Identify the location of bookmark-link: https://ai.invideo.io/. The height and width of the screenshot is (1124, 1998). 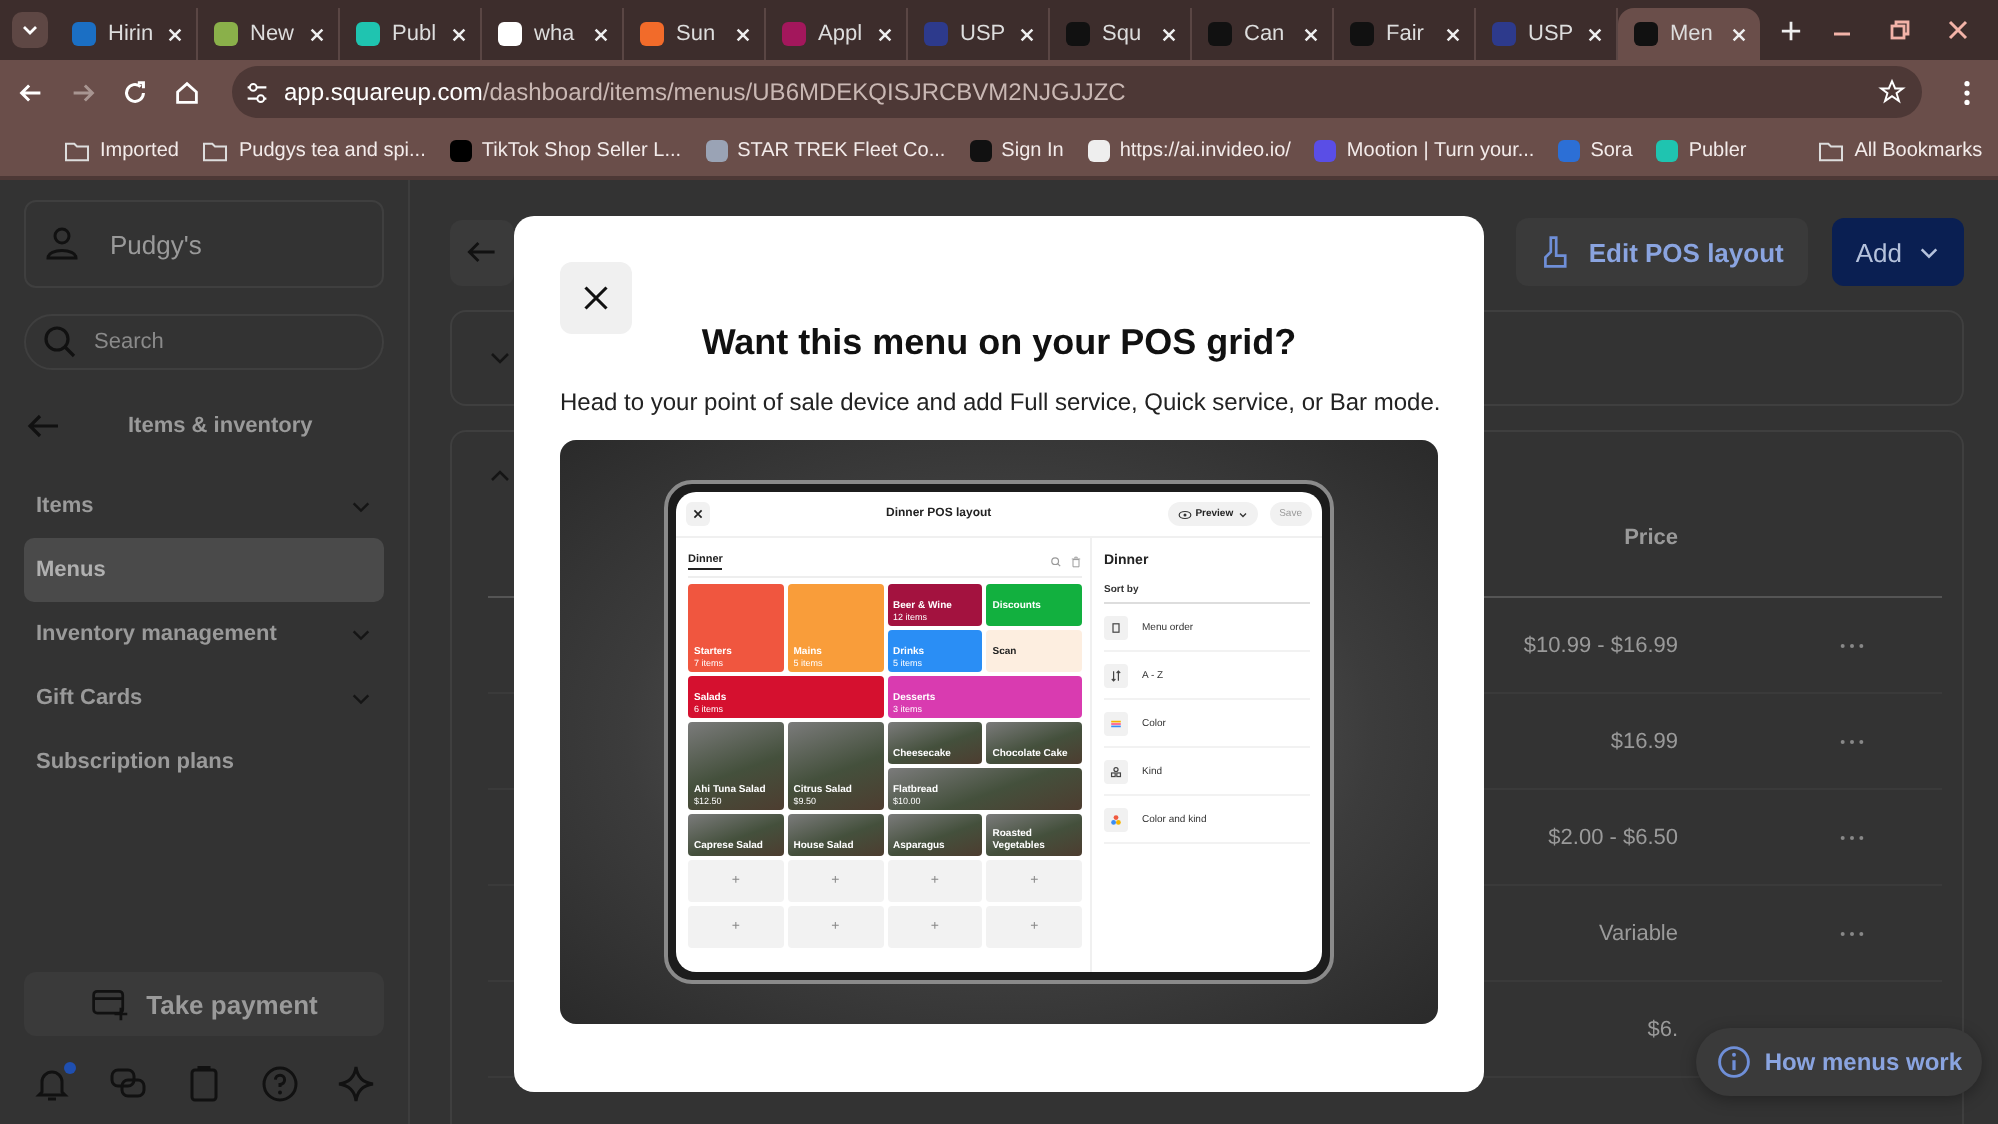
(1189, 150).